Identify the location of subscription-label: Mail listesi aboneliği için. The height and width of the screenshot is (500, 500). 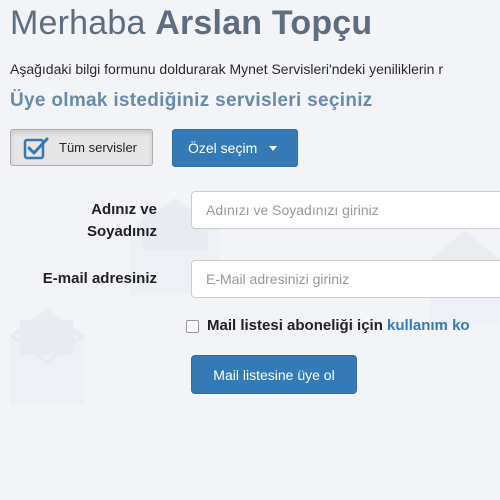
(297, 325).